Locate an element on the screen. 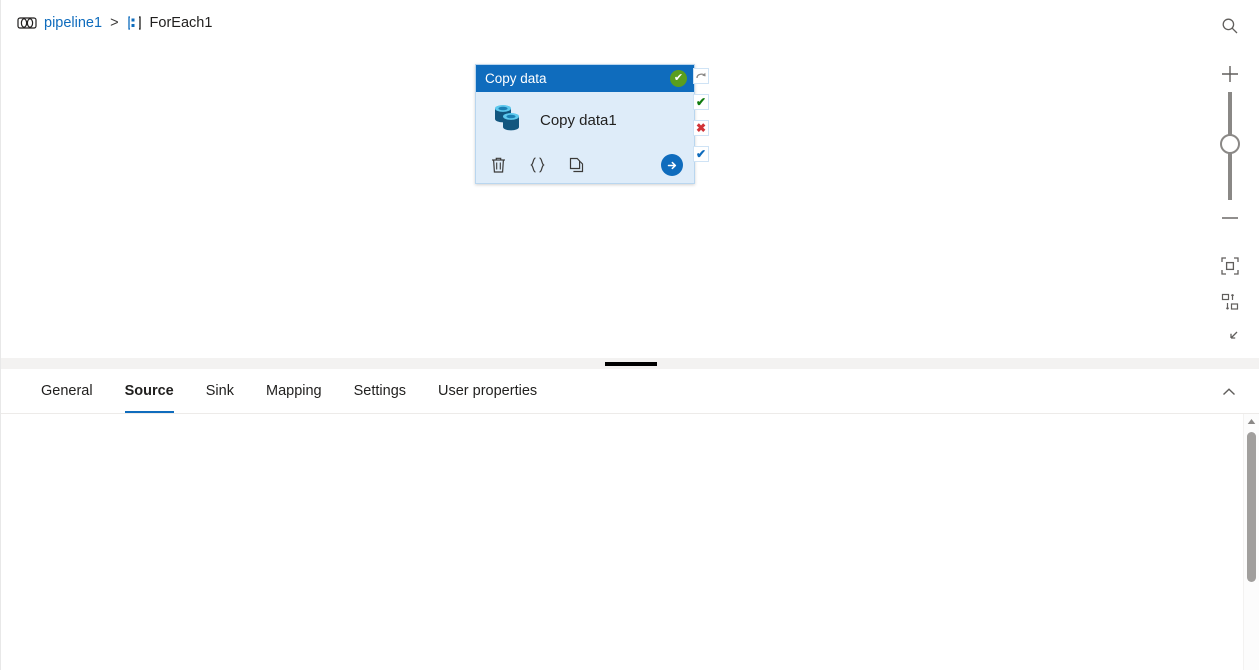 Image resolution: width=1259 pixels, height=670 pixels. search-icon is located at coordinates (1229, 26).